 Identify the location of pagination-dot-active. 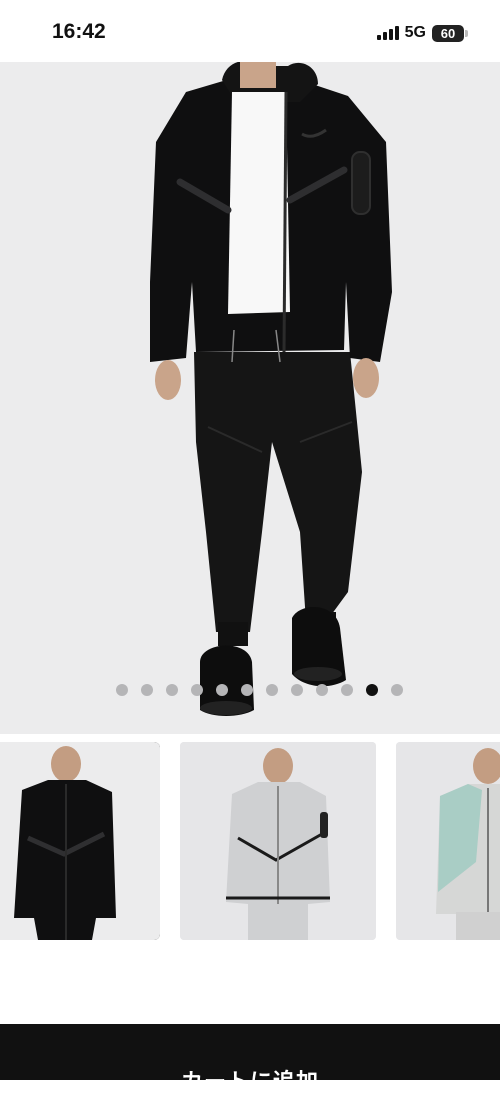
(371, 690).